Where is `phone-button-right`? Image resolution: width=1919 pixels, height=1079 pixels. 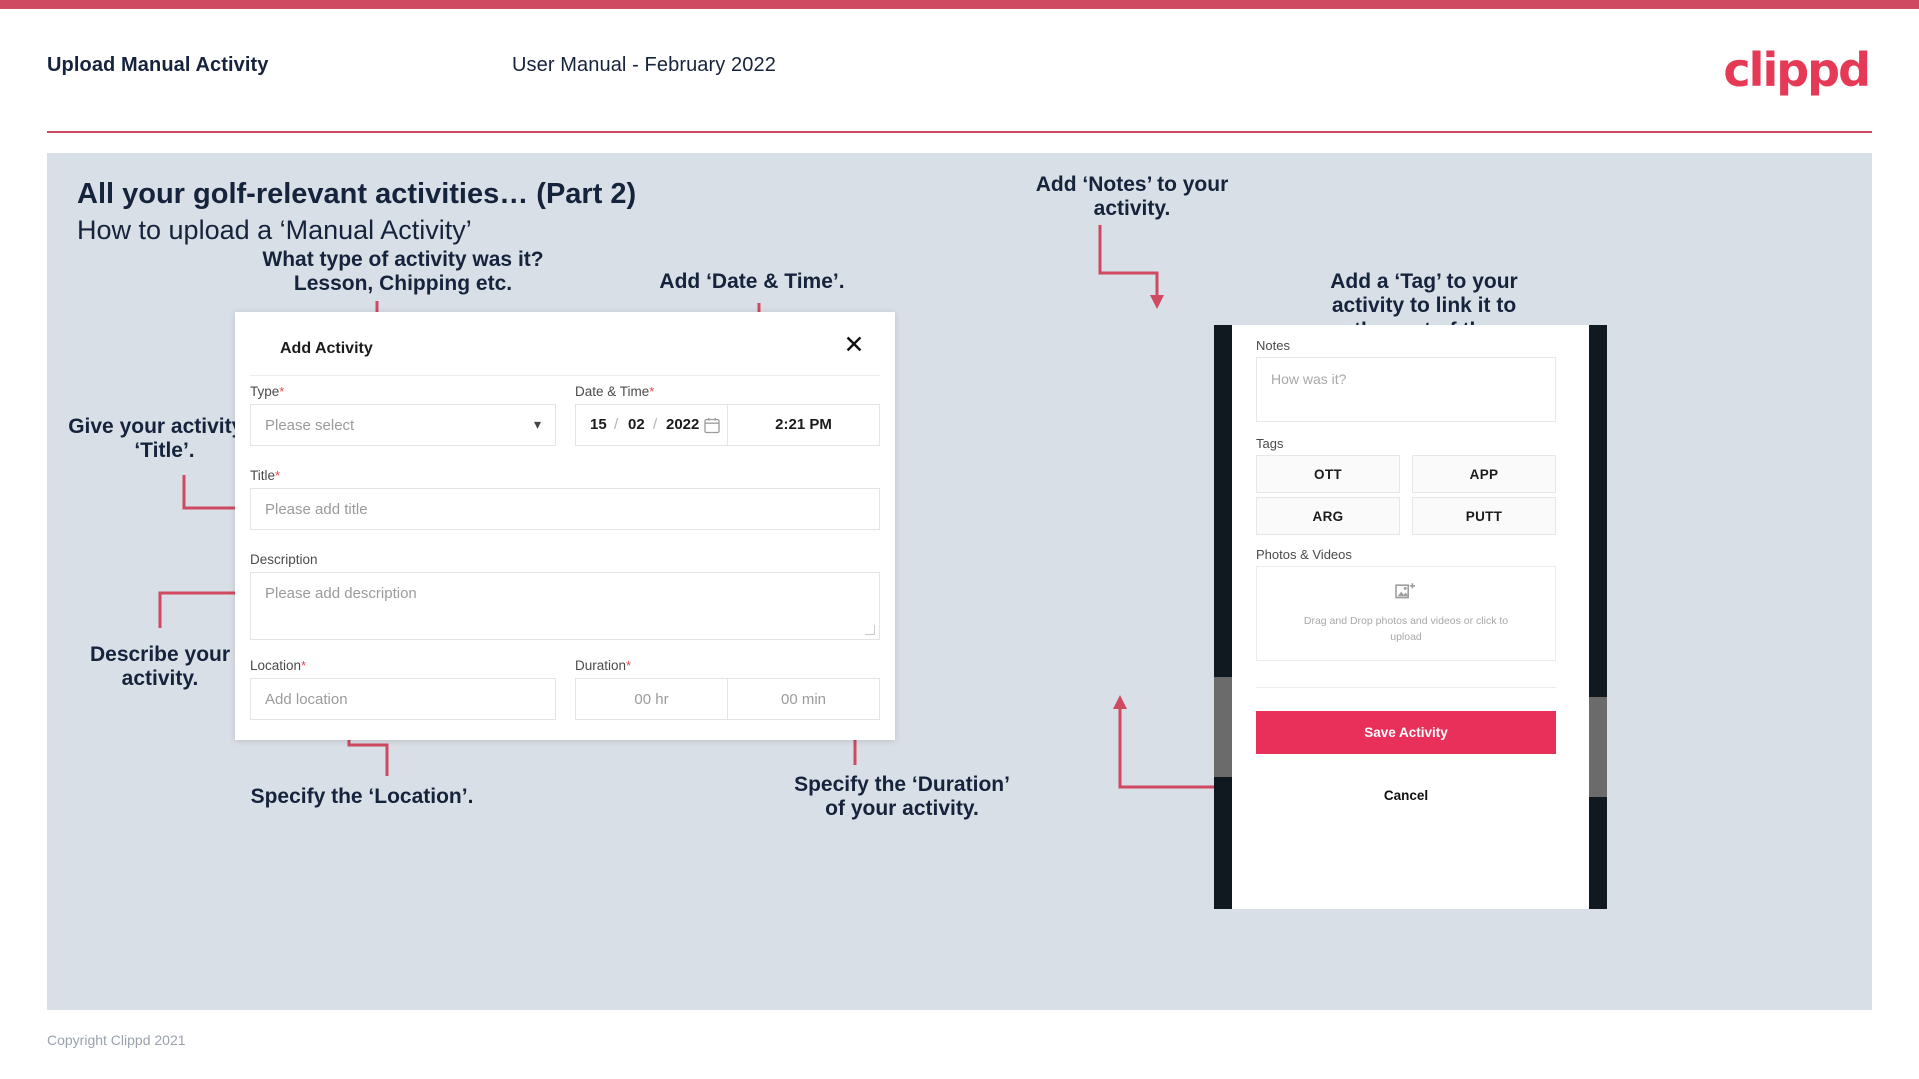 phone-button-right is located at coordinates (1598, 747).